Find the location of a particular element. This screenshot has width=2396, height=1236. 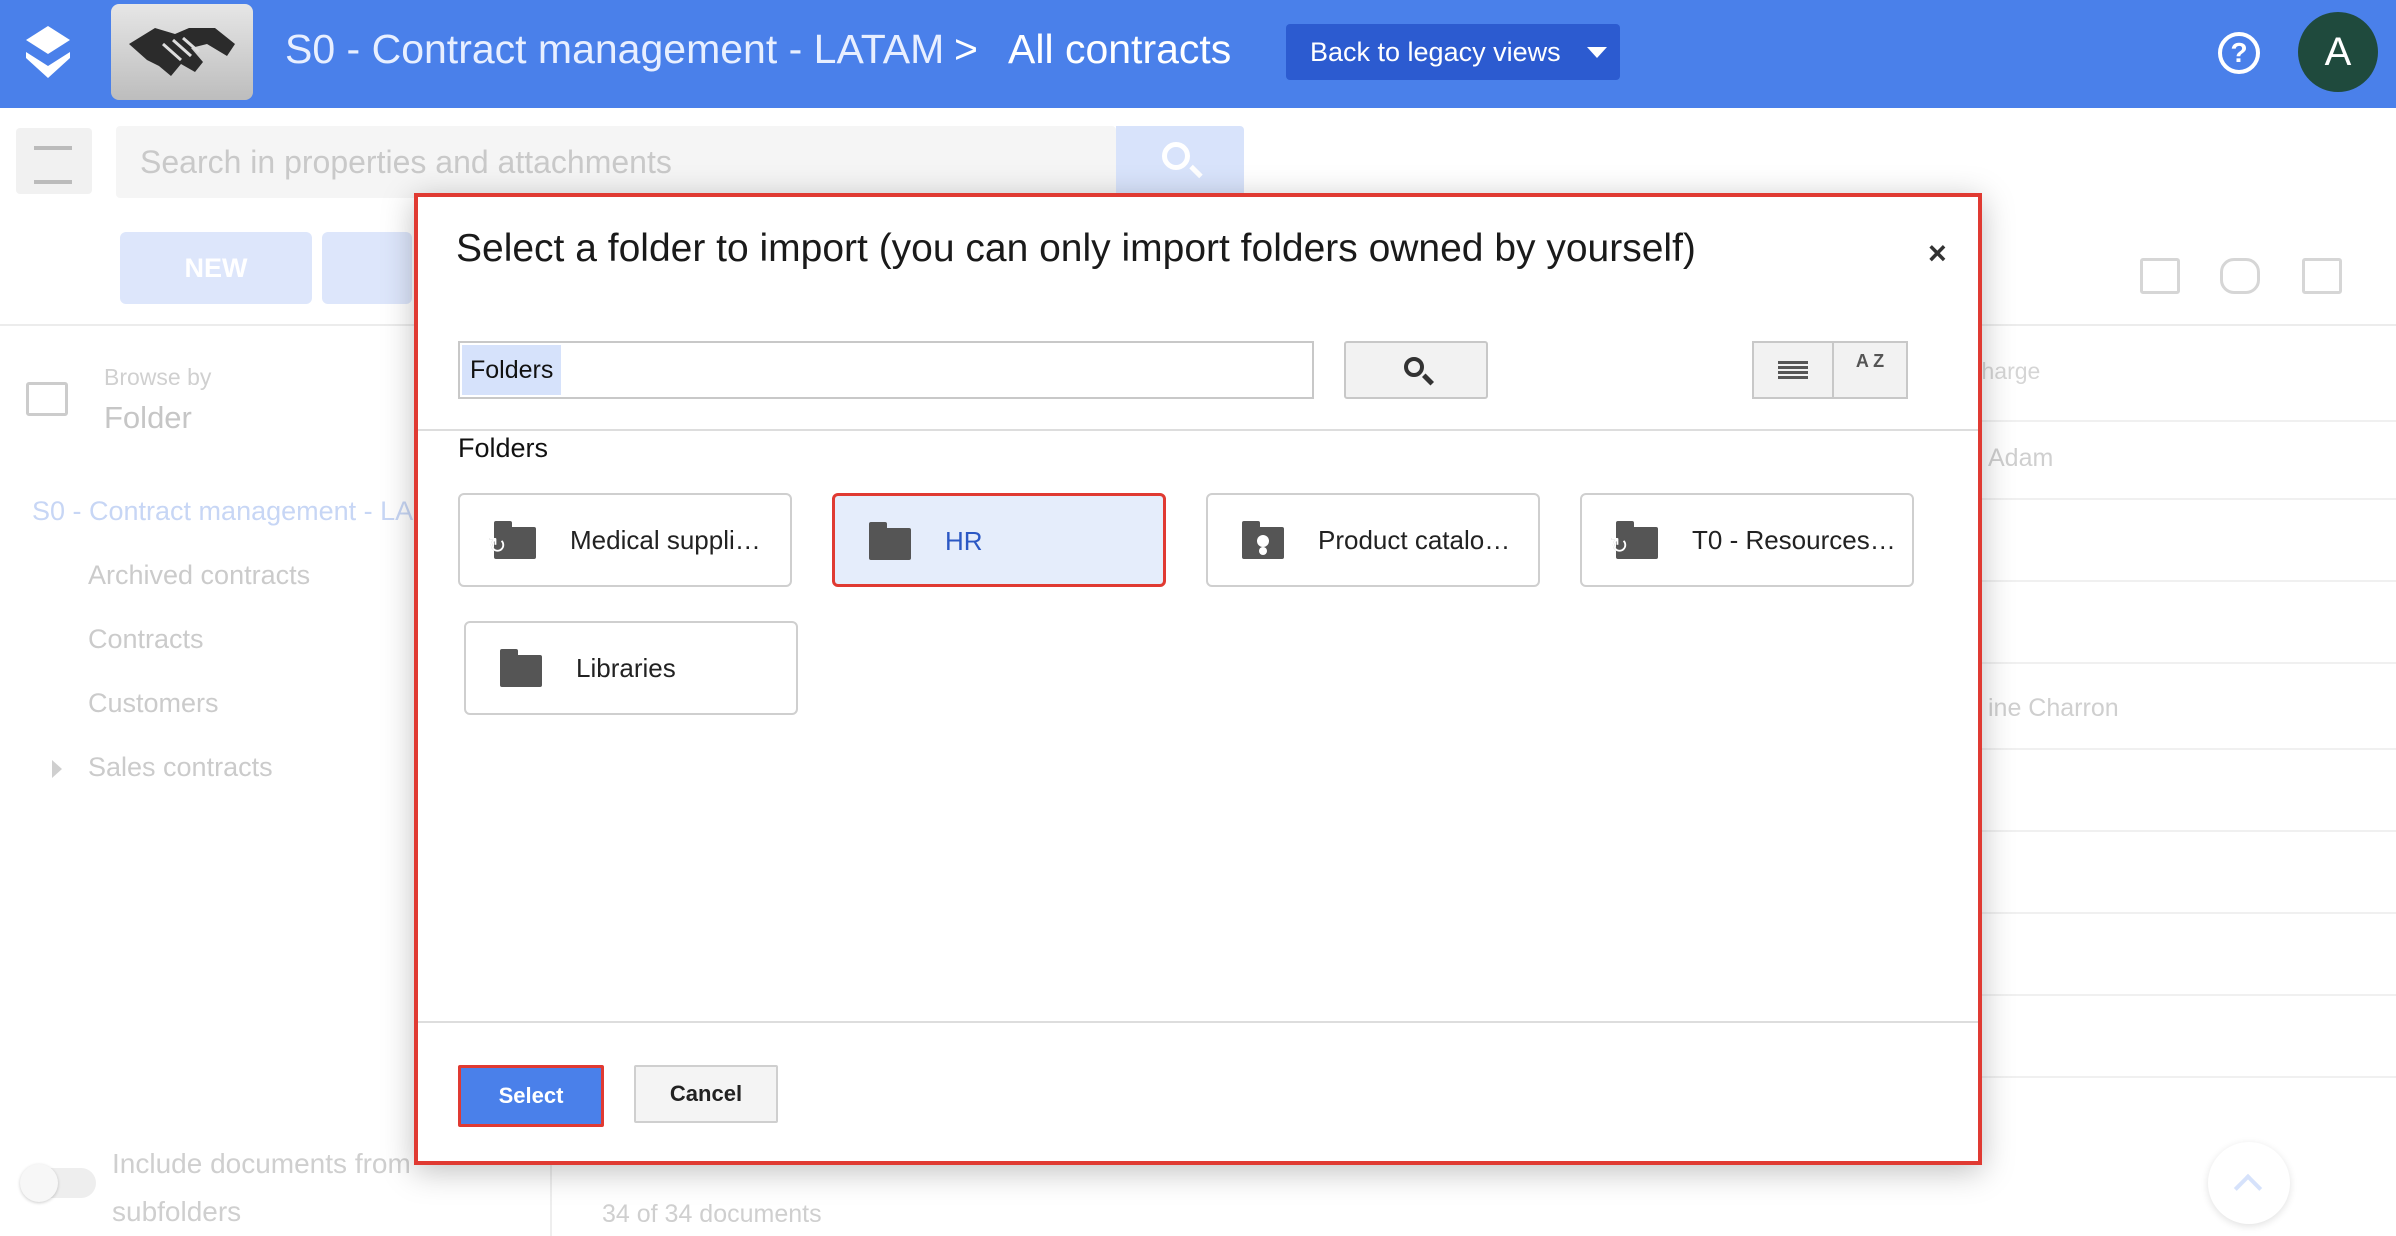

include-line-2: subfolders is located at coordinates (177, 1211).